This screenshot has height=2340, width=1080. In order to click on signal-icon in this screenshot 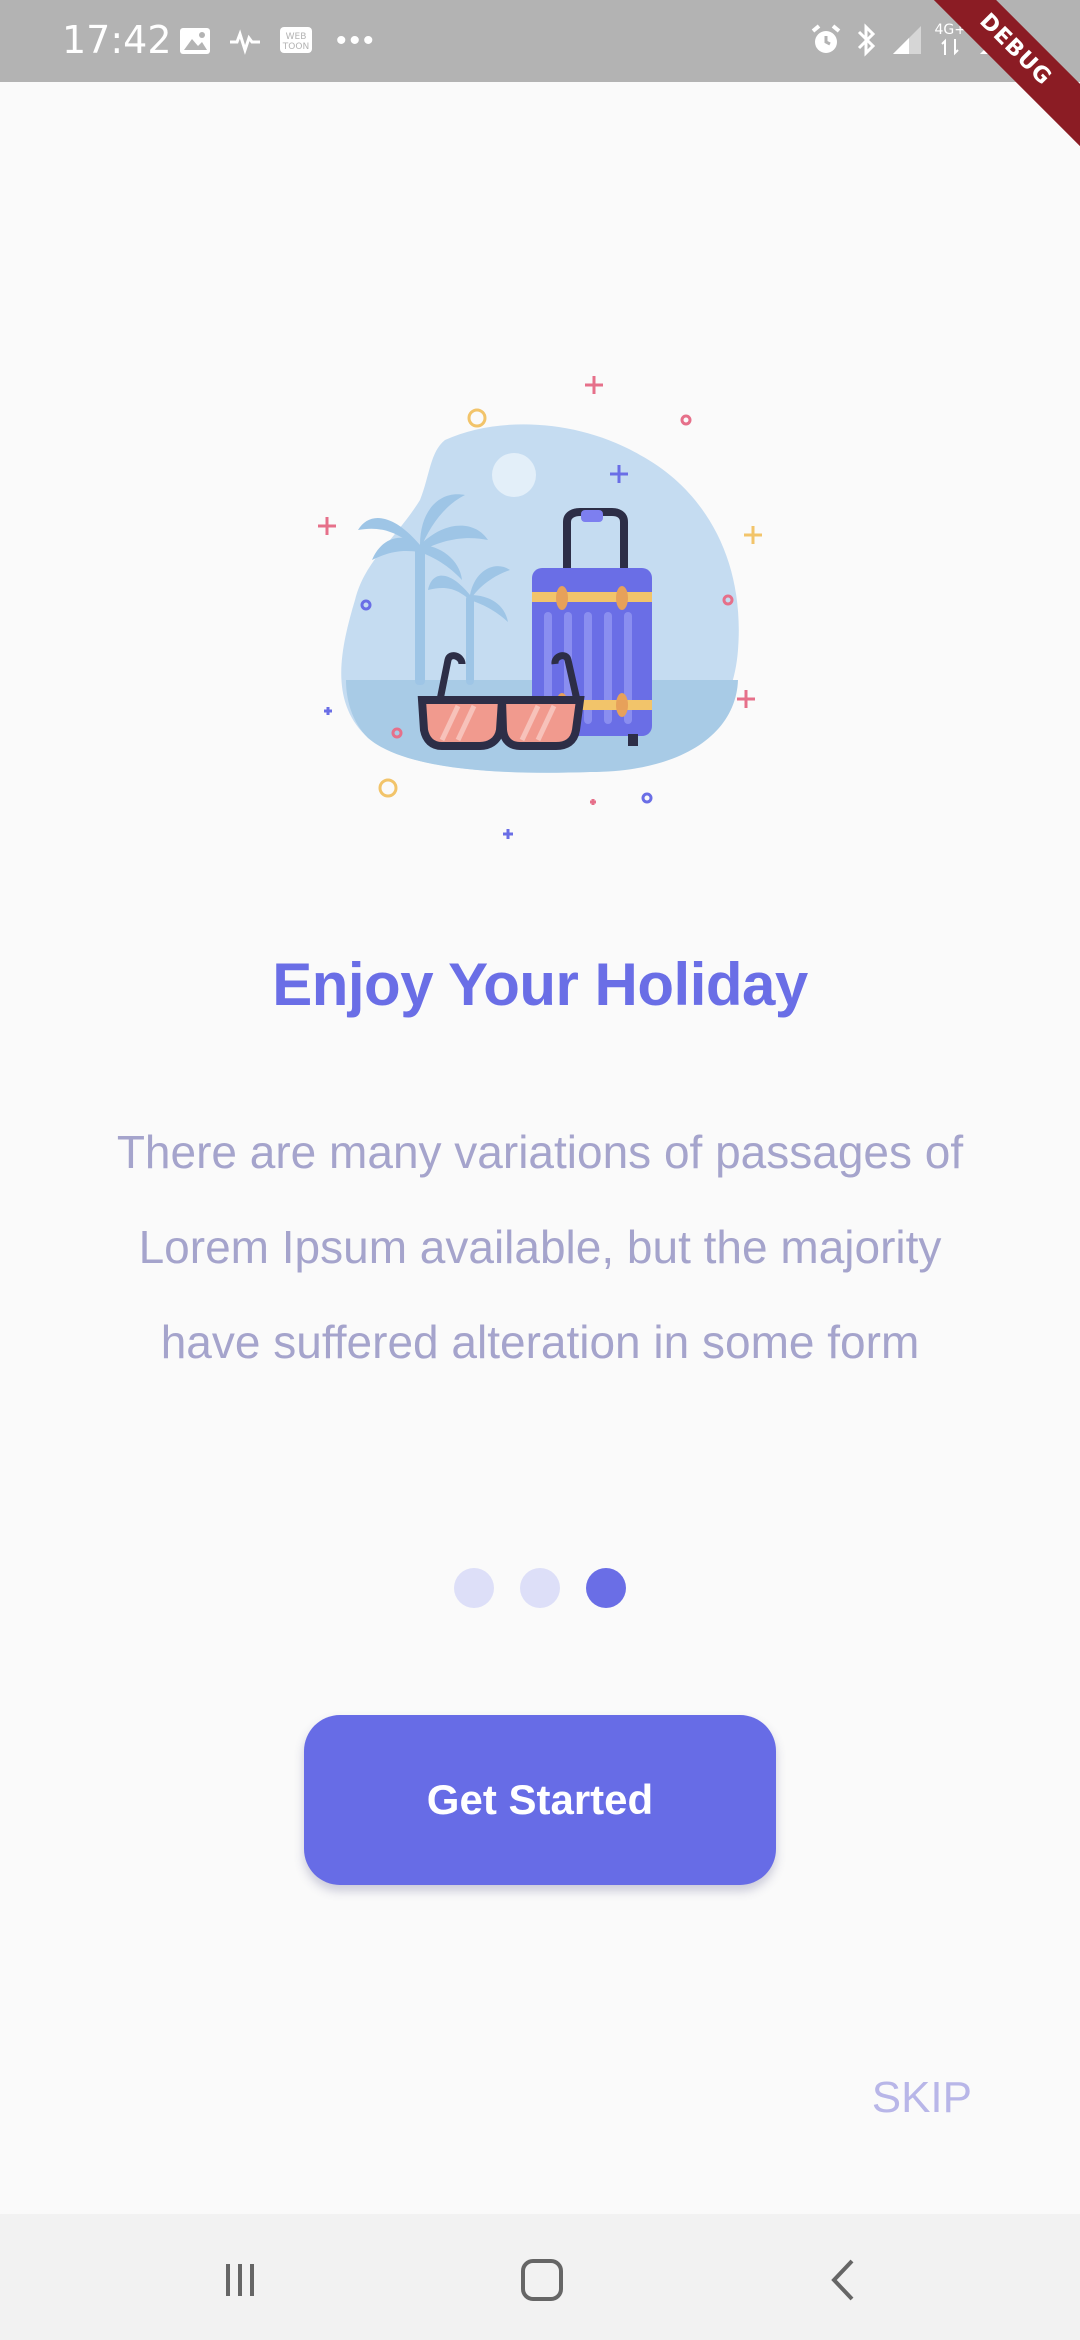, I will do `click(906, 40)`.